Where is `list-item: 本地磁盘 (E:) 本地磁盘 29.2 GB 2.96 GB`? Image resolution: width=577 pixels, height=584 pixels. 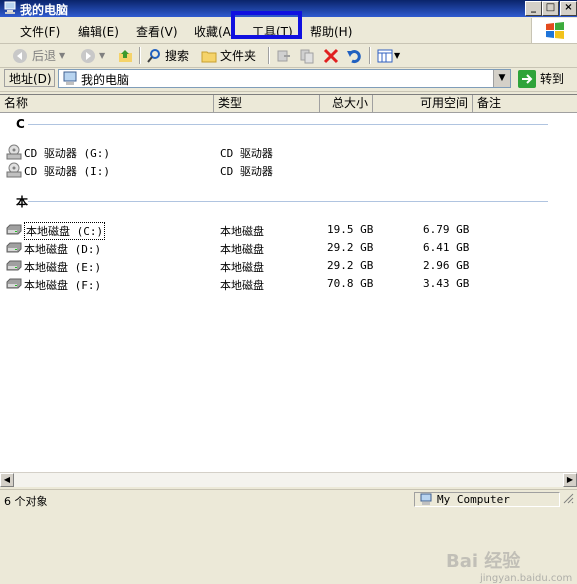 list-item: 本地磁盘 (E:) 本地磁盘 29.2 GB 2.96 GB is located at coordinates (288, 266).